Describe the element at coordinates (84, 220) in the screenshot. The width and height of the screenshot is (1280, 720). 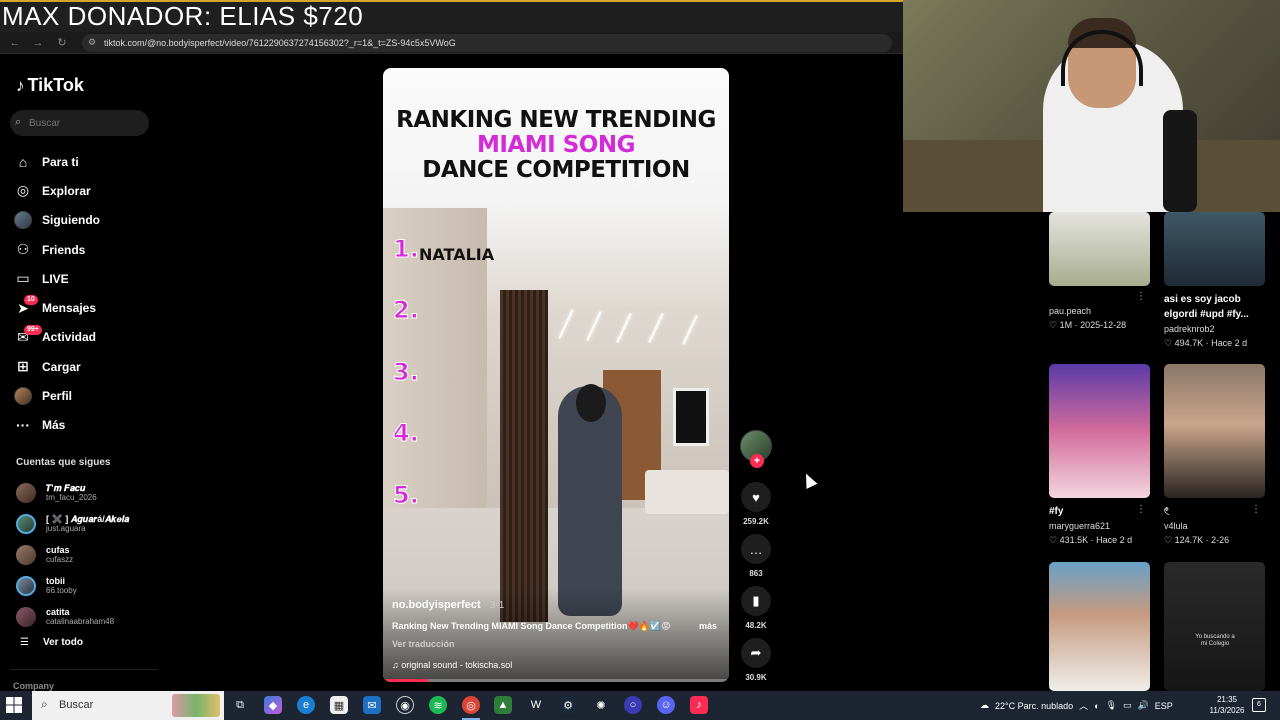
I see `nav-item-siguiendo: Siguiendo` at that location.